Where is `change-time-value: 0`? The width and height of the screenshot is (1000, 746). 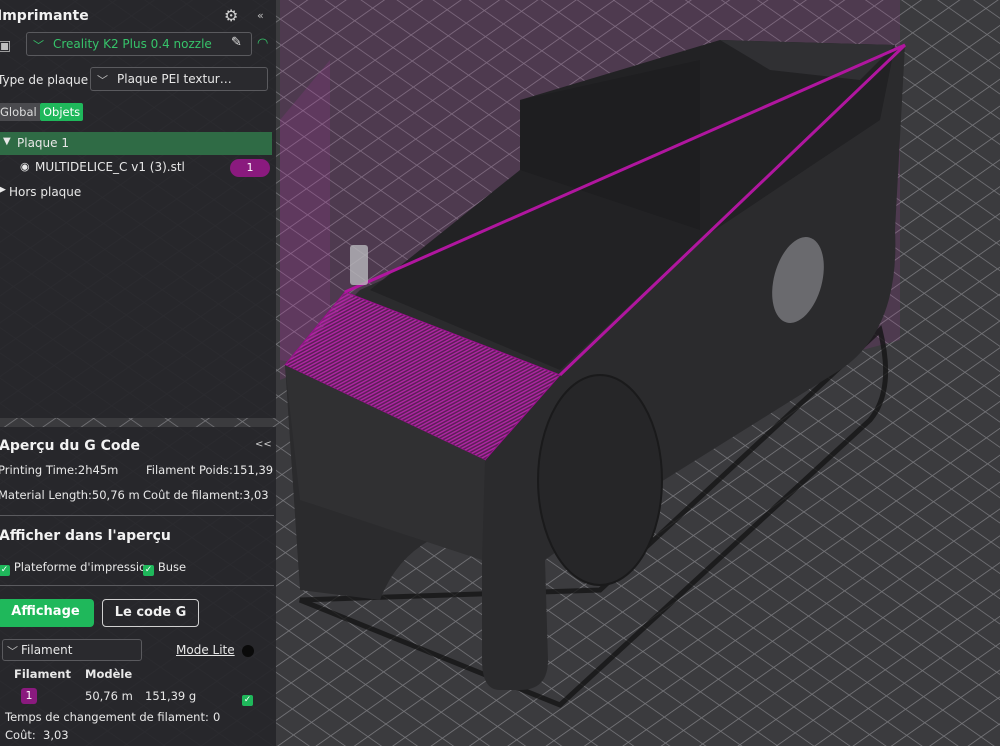
change-time-value: 0 is located at coordinates (217, 717).